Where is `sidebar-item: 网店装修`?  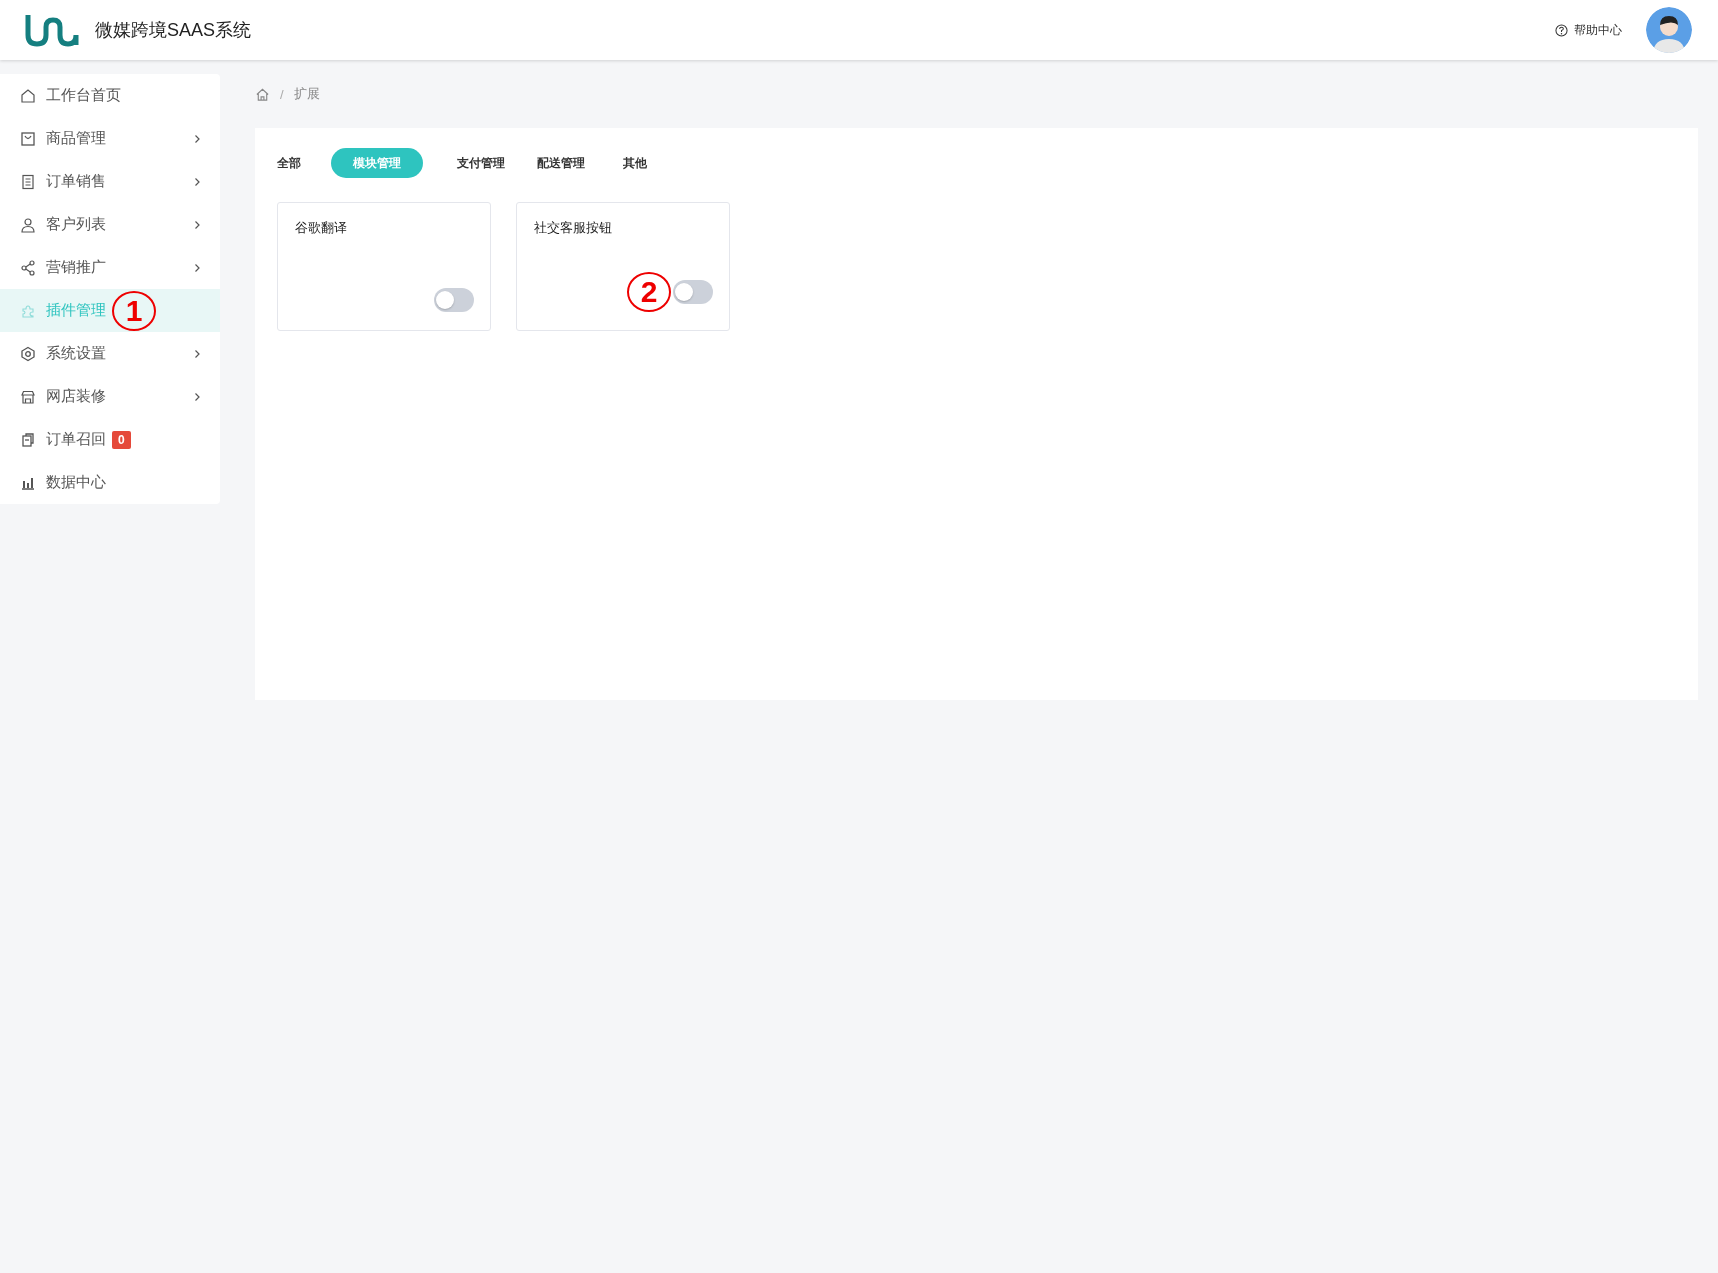 sidebar-item: 网店装修 is located at coordinates (110, 396).